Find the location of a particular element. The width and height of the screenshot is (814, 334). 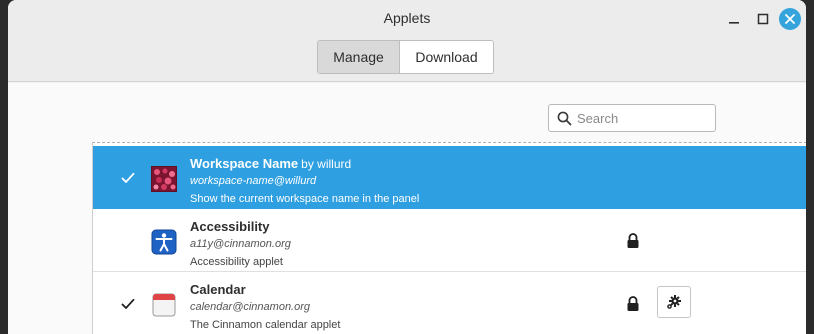

applet-name: Workspace Name is located at coordinates (244, 163).